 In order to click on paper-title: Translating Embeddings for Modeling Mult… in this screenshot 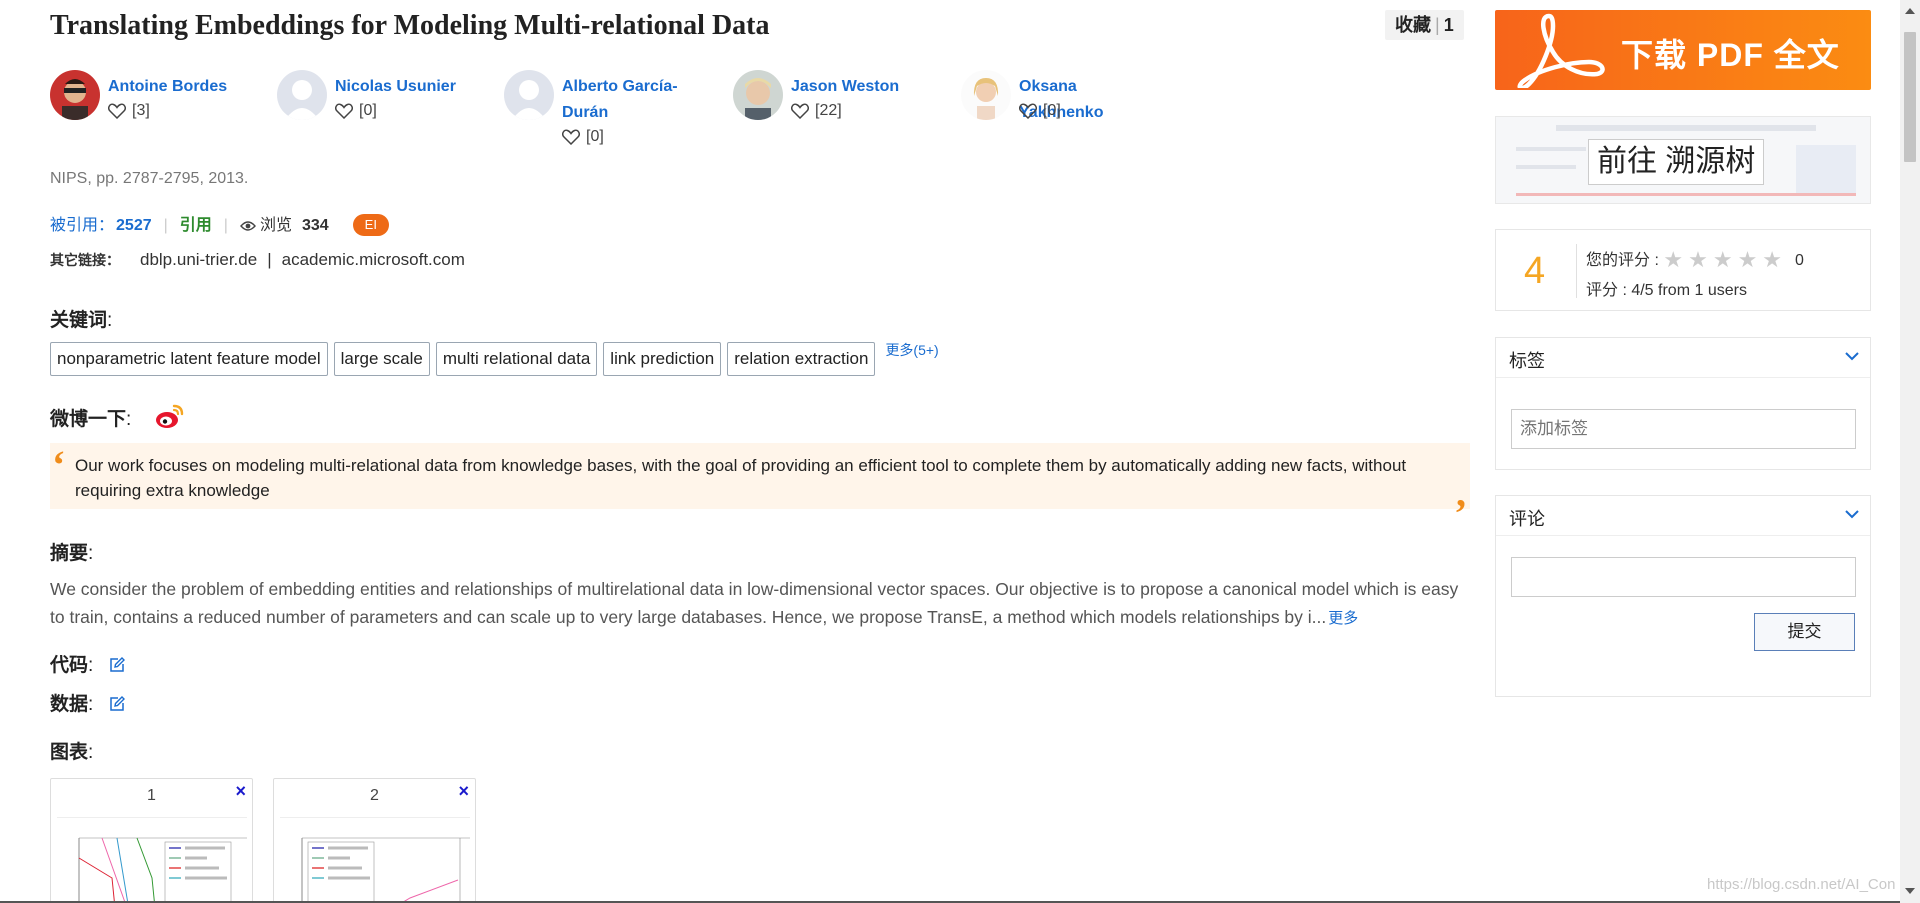, I will do `click(410, 25)`.